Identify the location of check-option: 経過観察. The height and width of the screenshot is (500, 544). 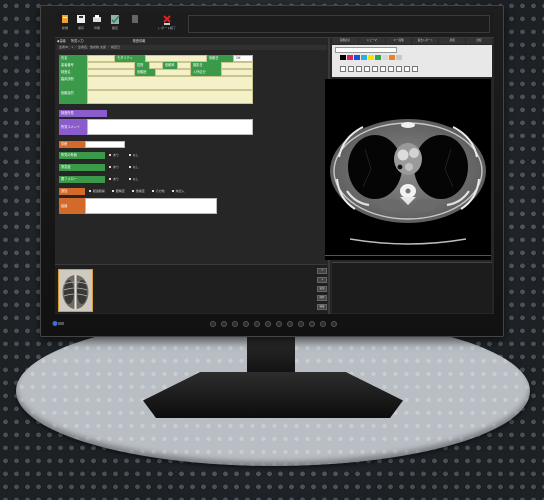
(97, 191).